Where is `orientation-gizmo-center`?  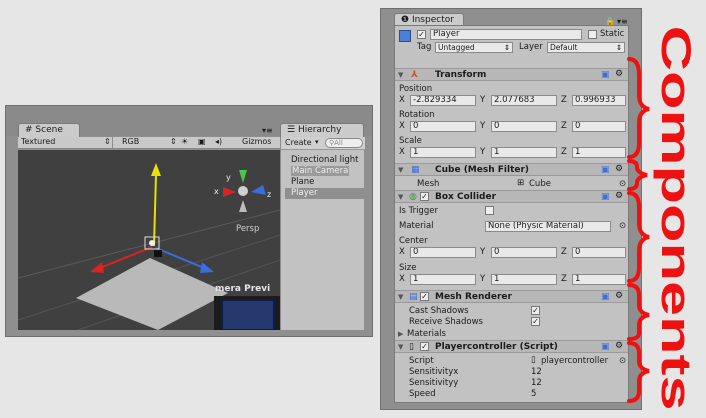 orientation-gizmo-center is located at coordinates (243, 191).